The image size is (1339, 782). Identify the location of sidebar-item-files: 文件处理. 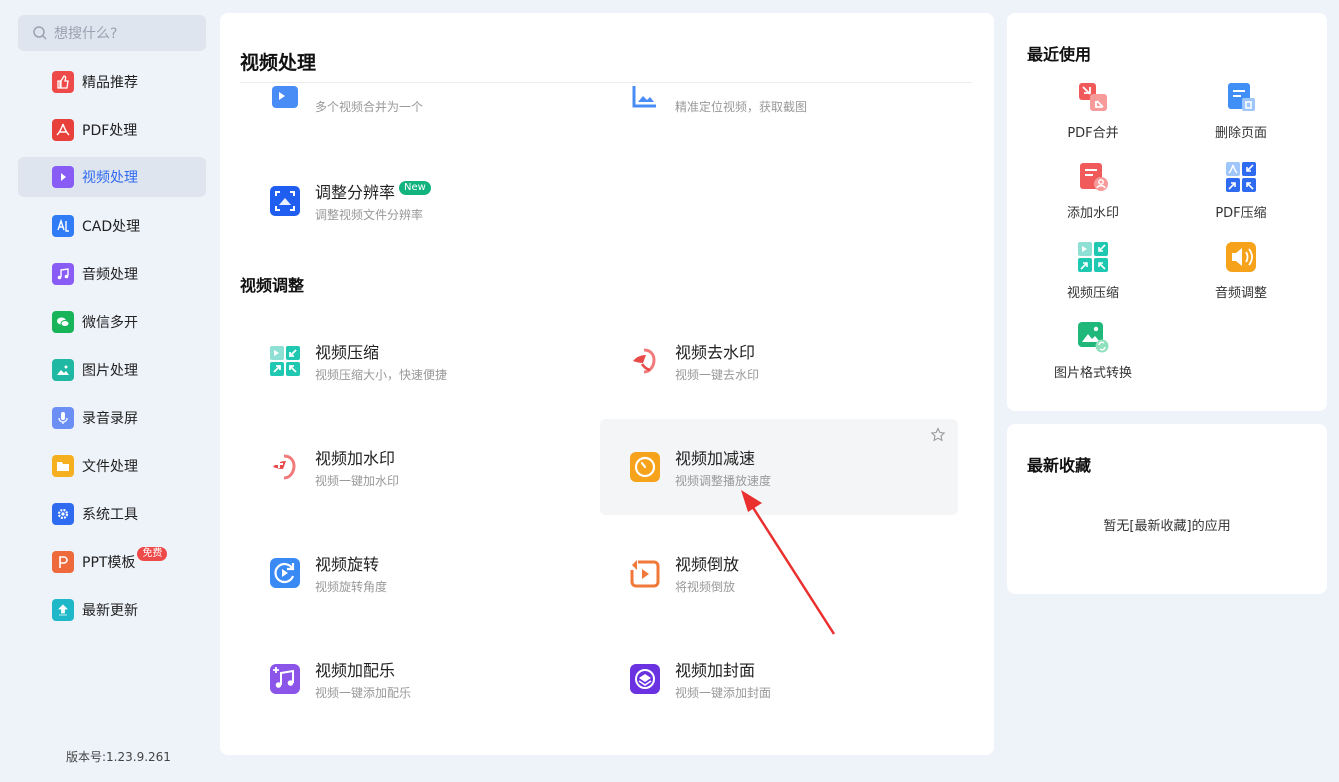
(112, 466).